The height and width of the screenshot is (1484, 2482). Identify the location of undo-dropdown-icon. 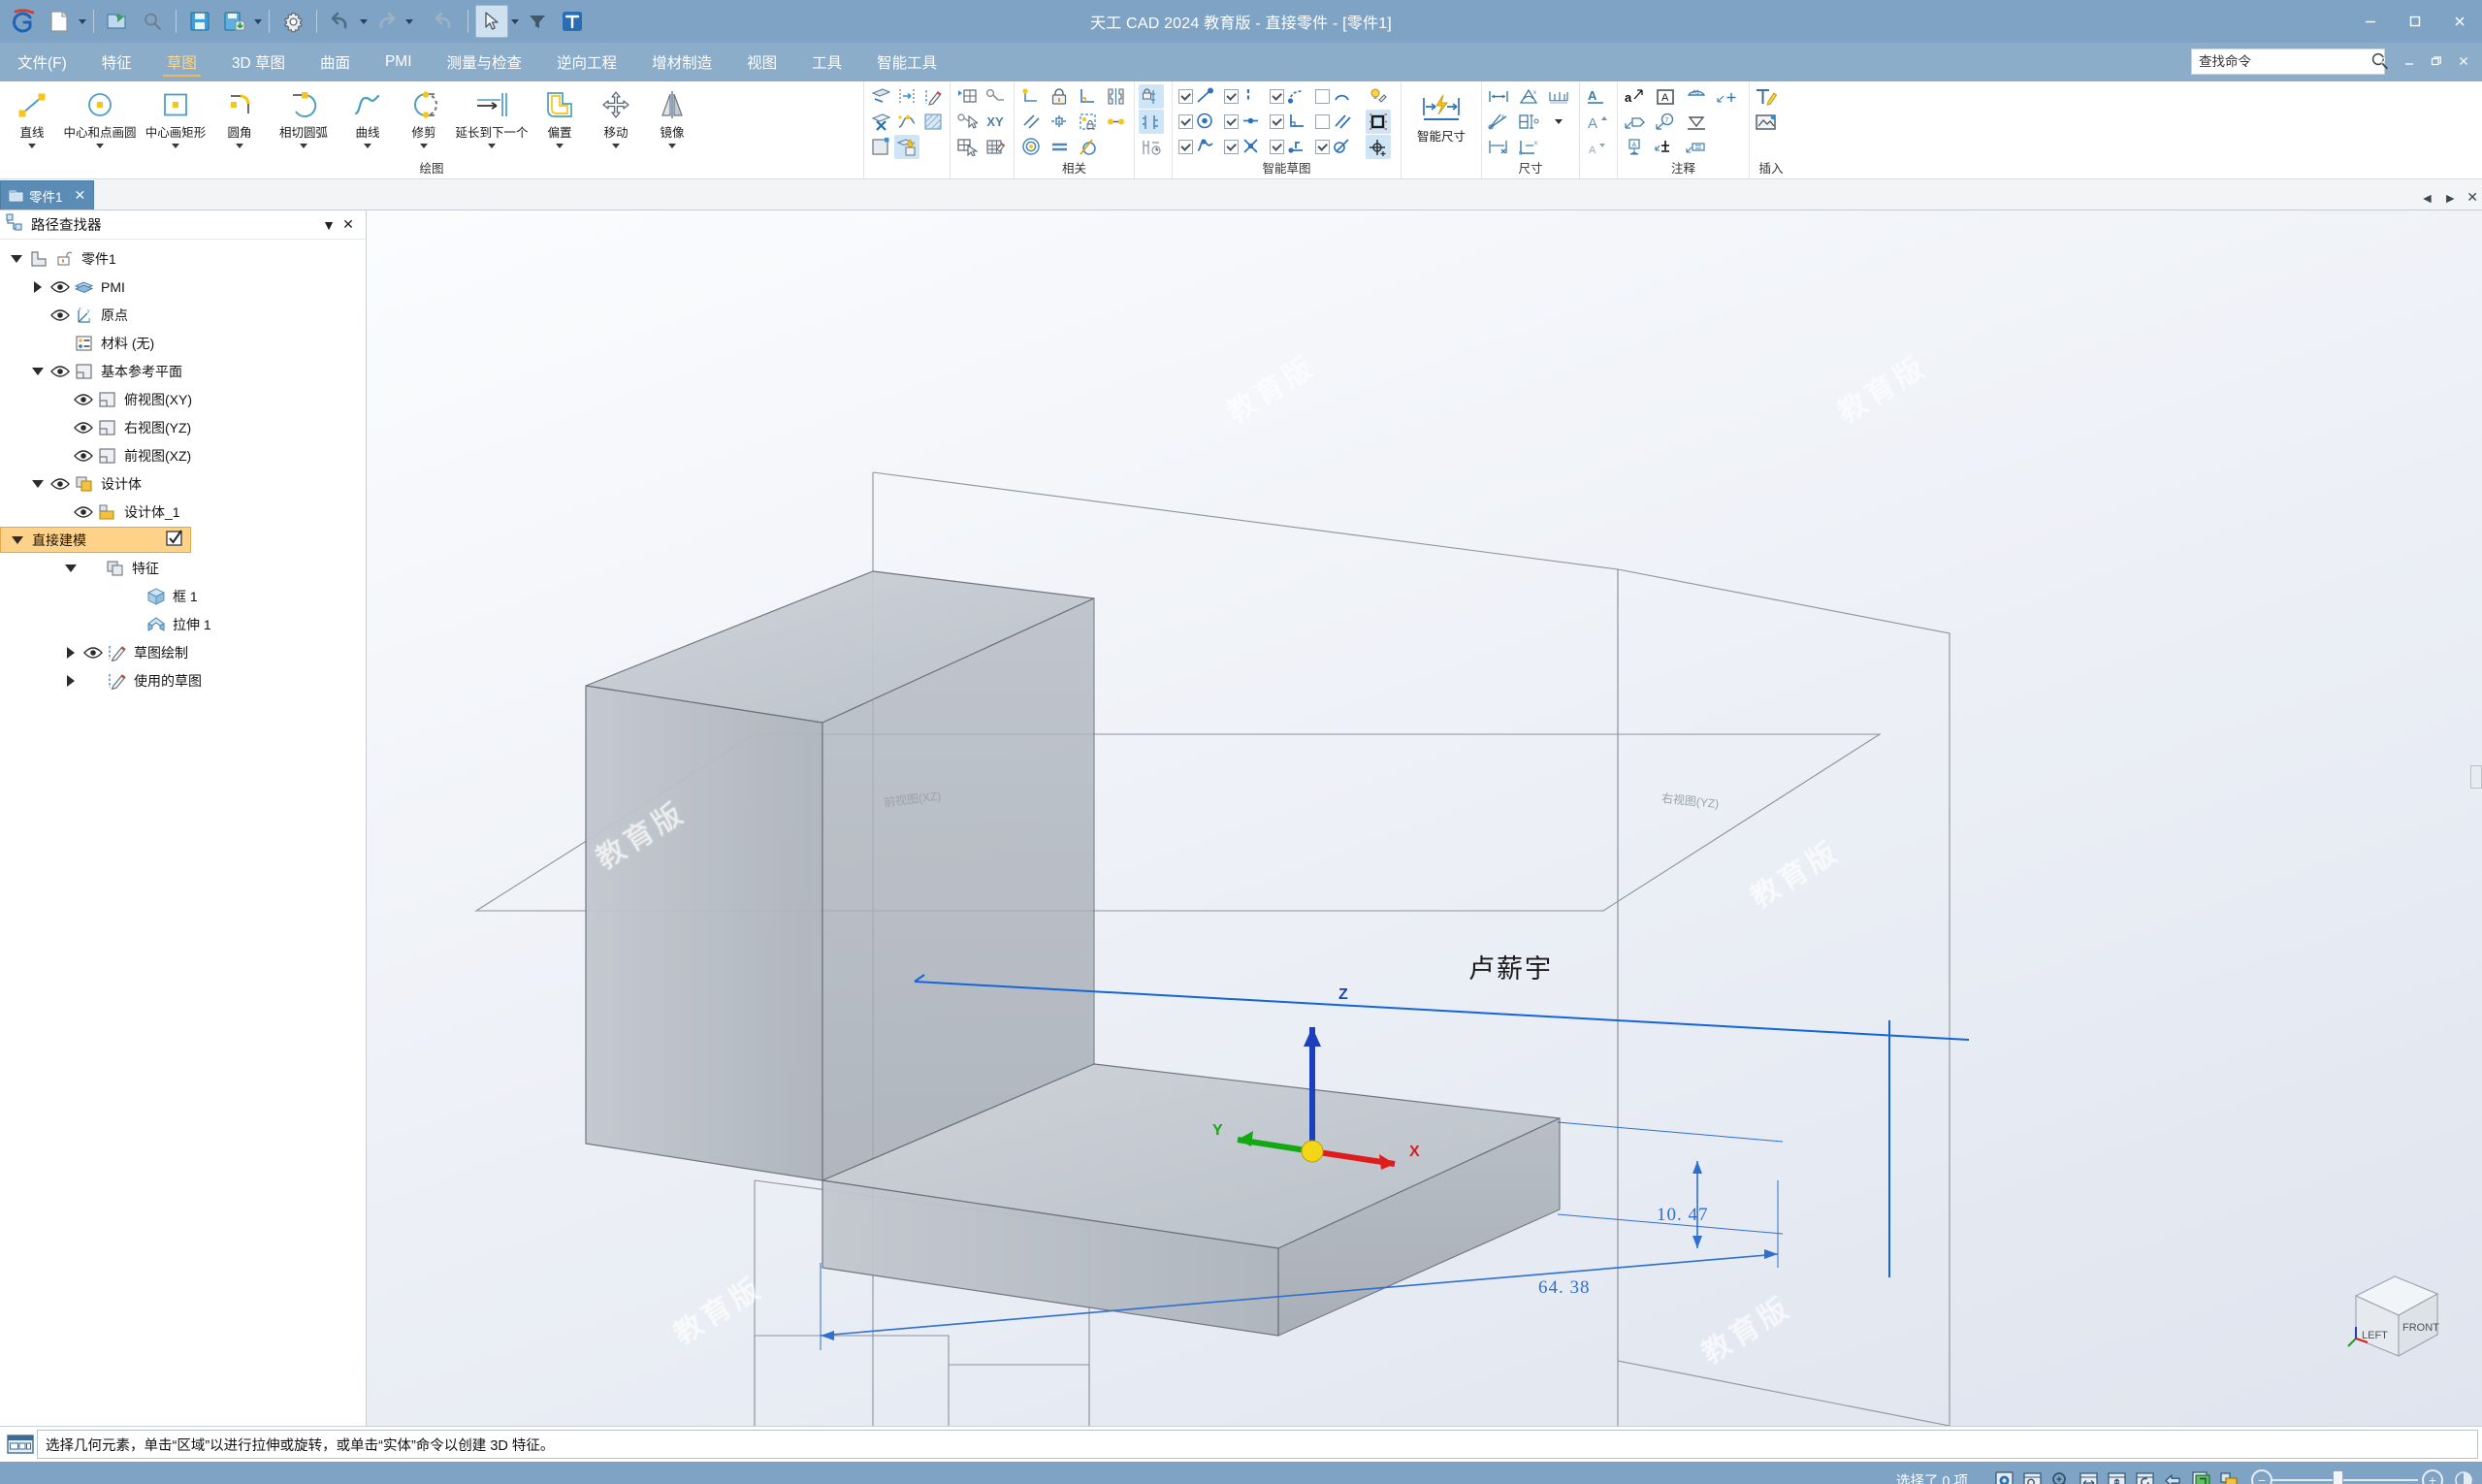
(364, 21).